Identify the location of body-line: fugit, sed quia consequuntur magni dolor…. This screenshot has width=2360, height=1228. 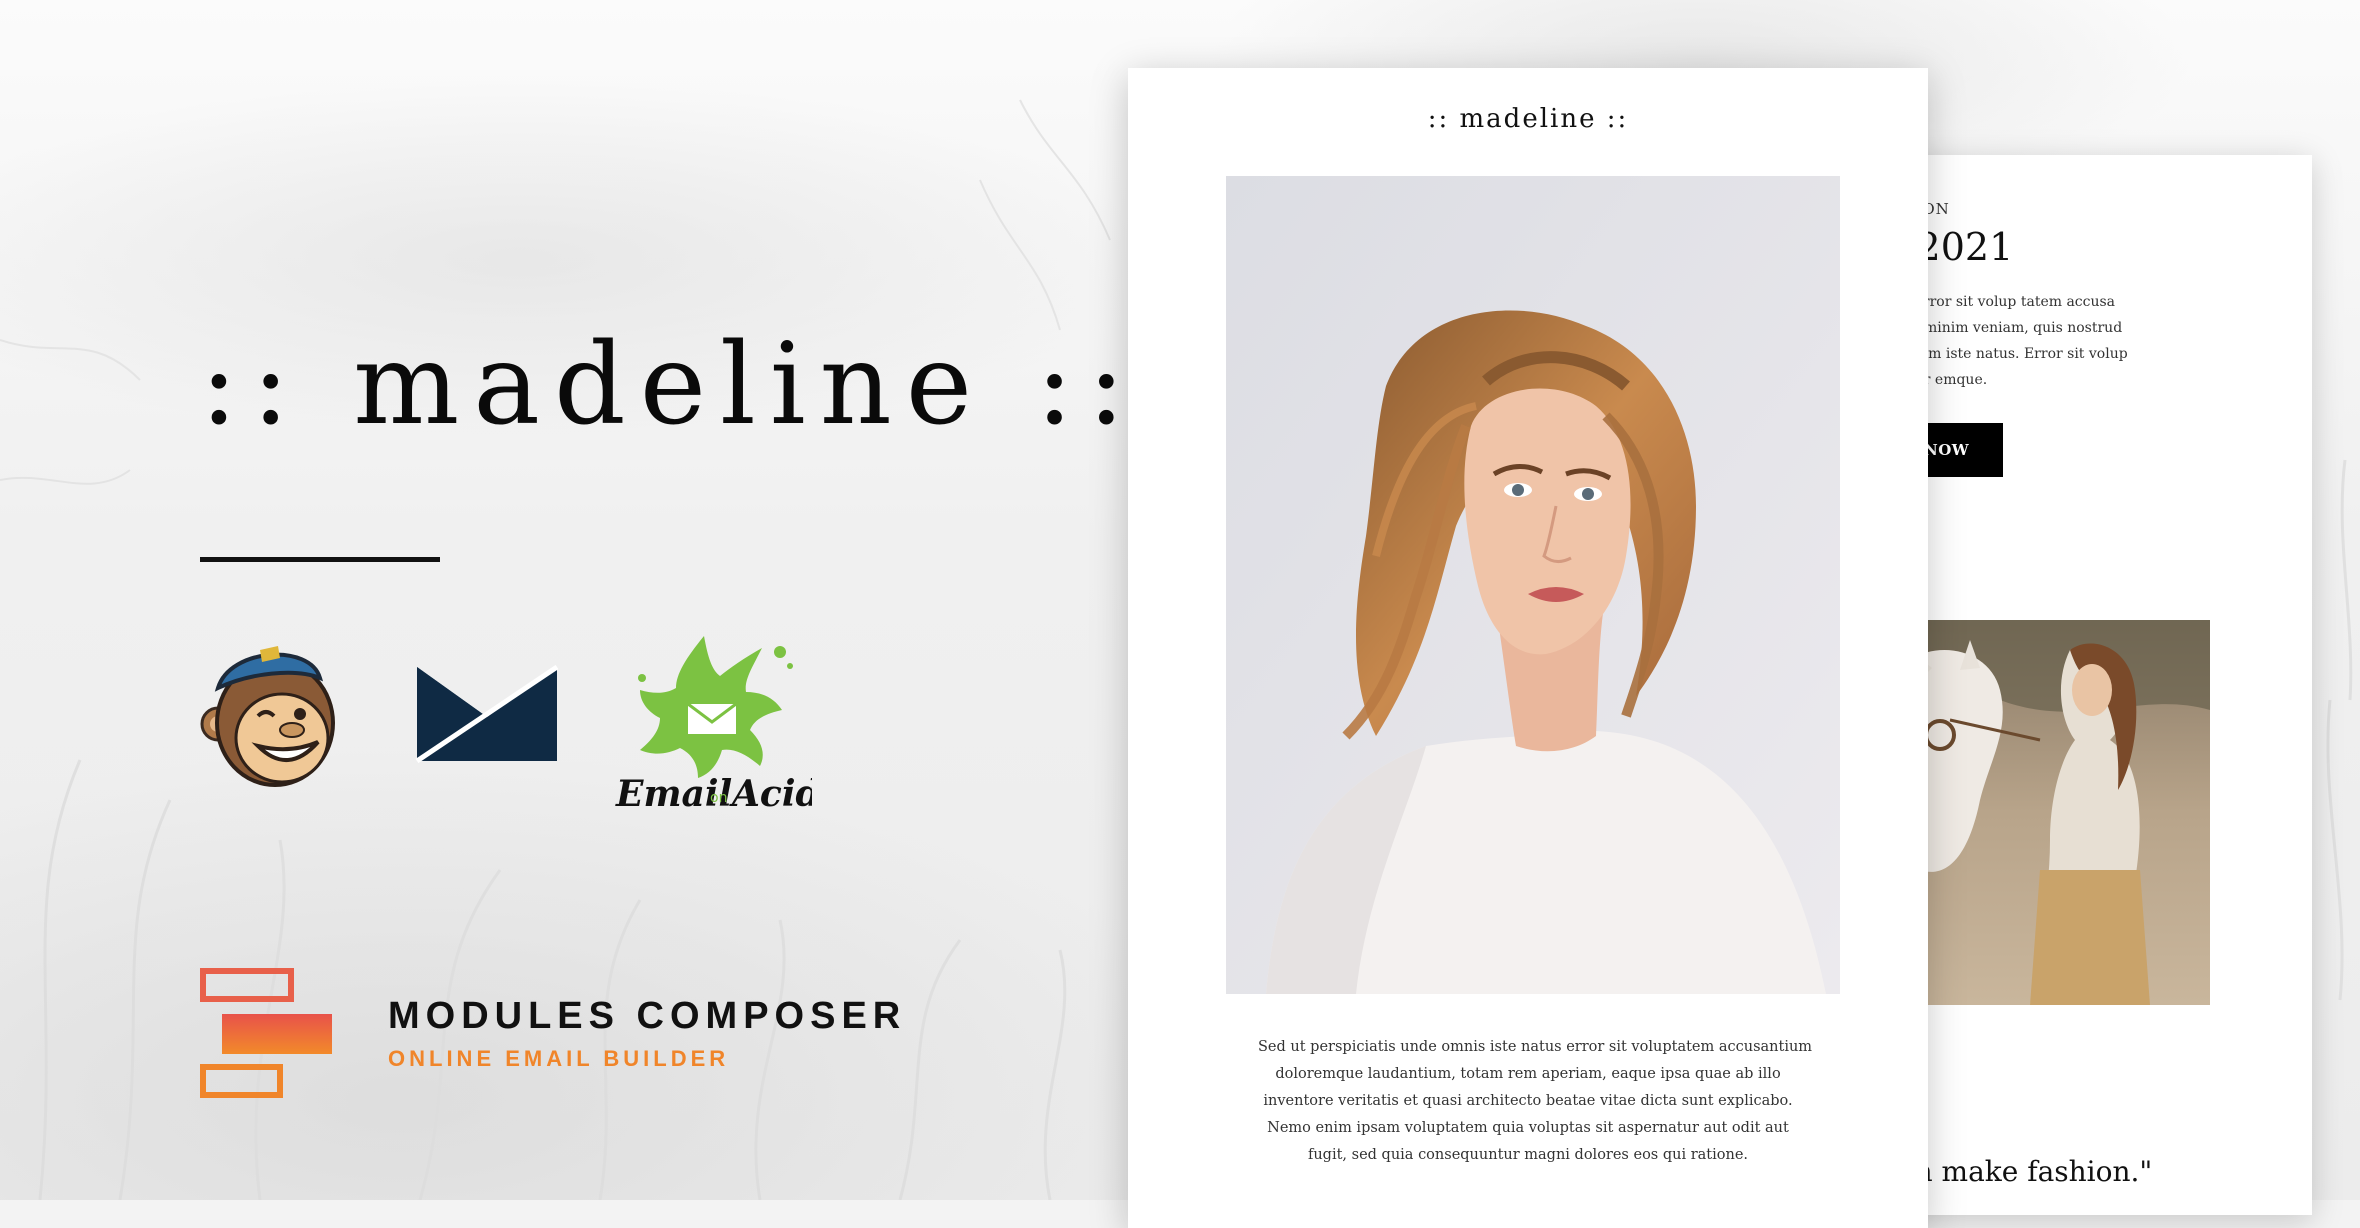
(1528, 1155).